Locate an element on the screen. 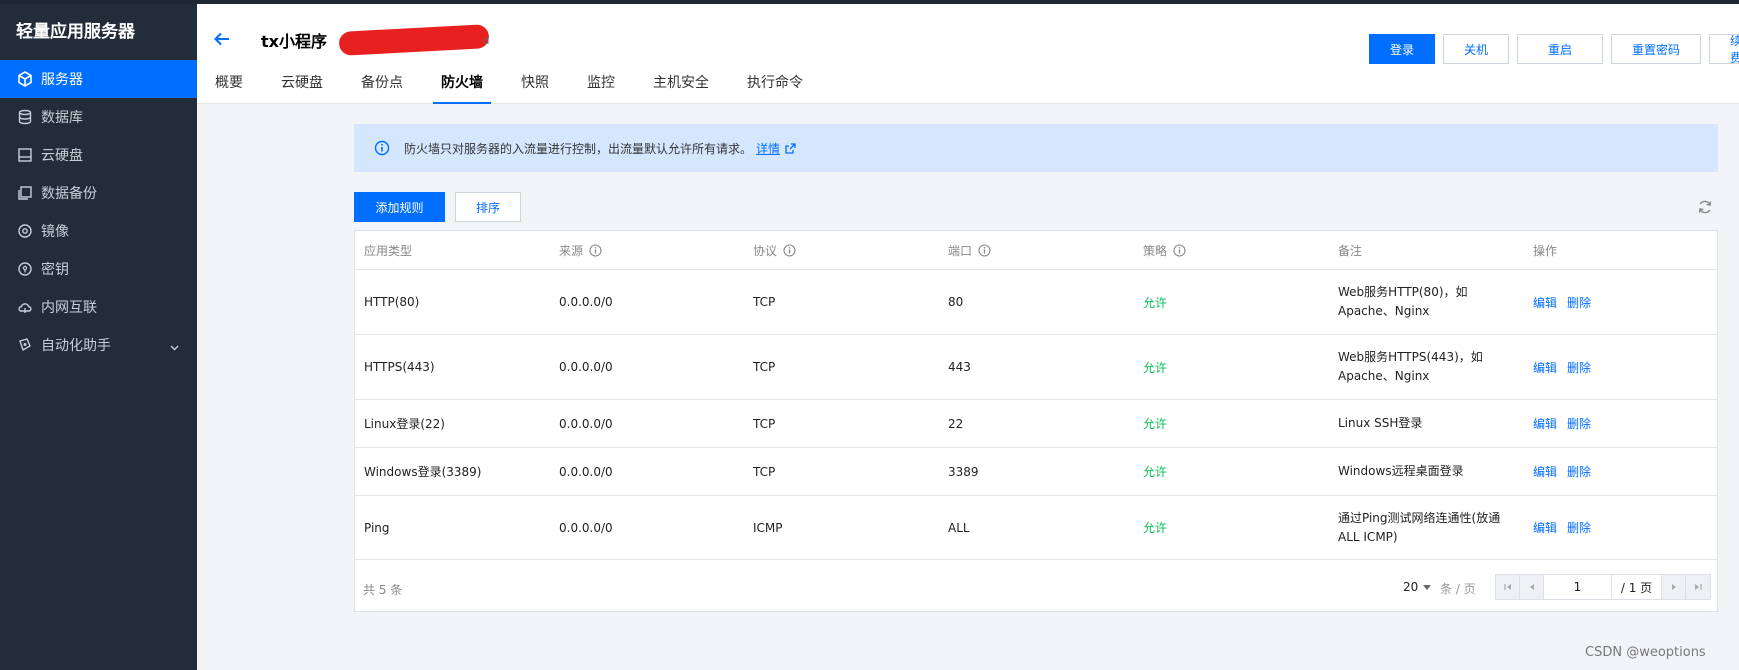  restart-button: 重启 is located at coordinates (1560, 49).